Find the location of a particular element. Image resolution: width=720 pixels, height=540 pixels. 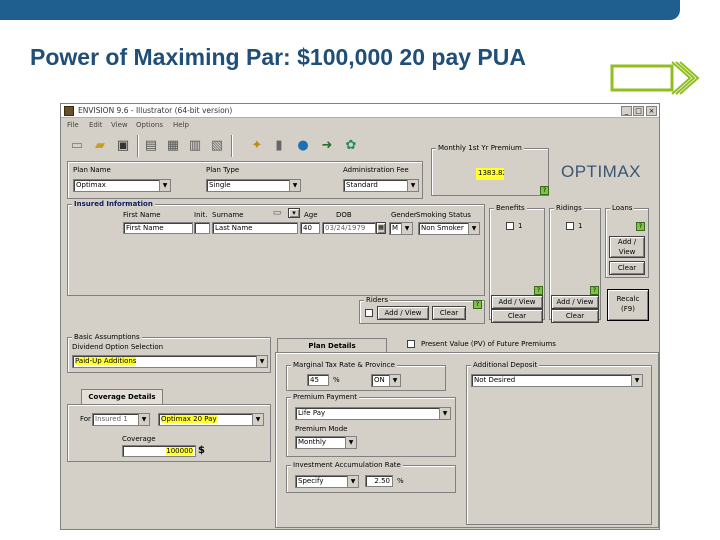

wand-icon: ✦ is located at coordinates (257, 145).